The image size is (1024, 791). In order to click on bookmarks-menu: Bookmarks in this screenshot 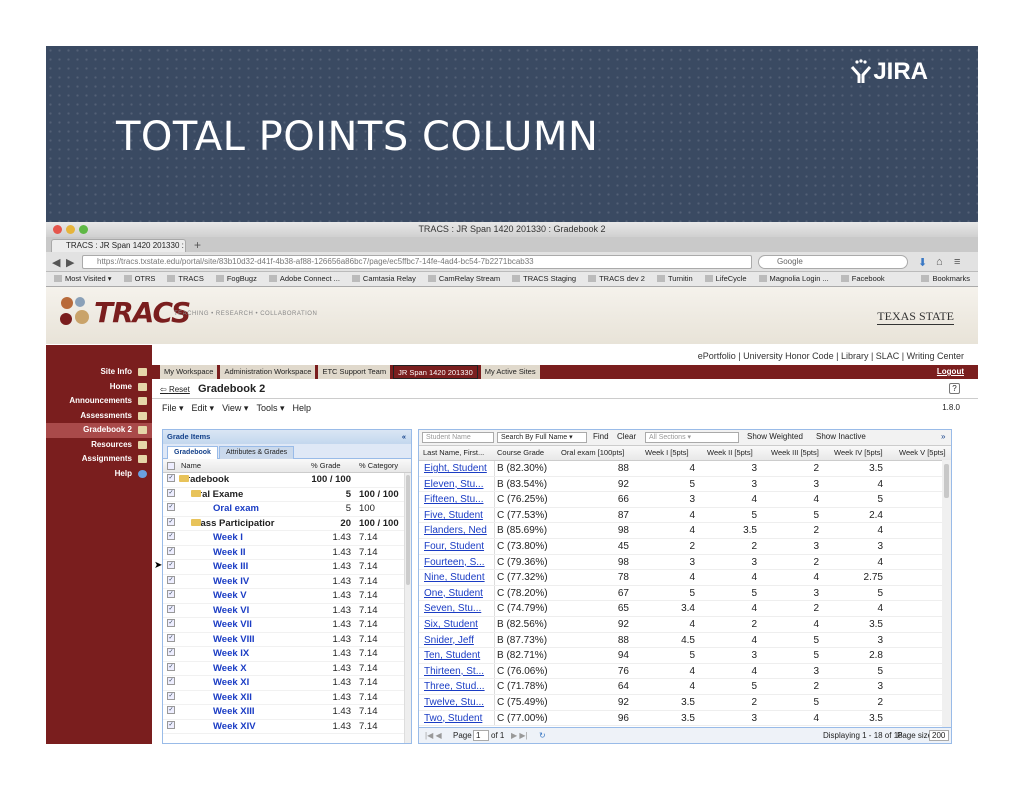, I will do `click(942, 279)`.